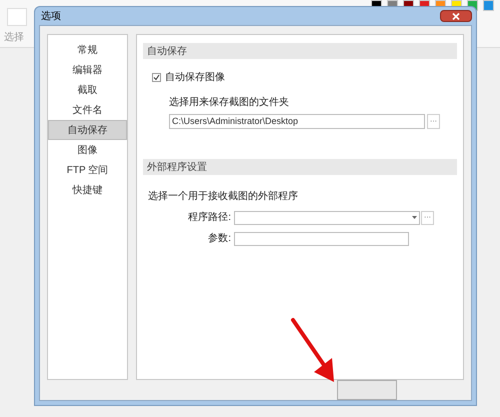 This screenshot has height=417, width=500. I want to click on field-label: 参数:, so click(219, 239).